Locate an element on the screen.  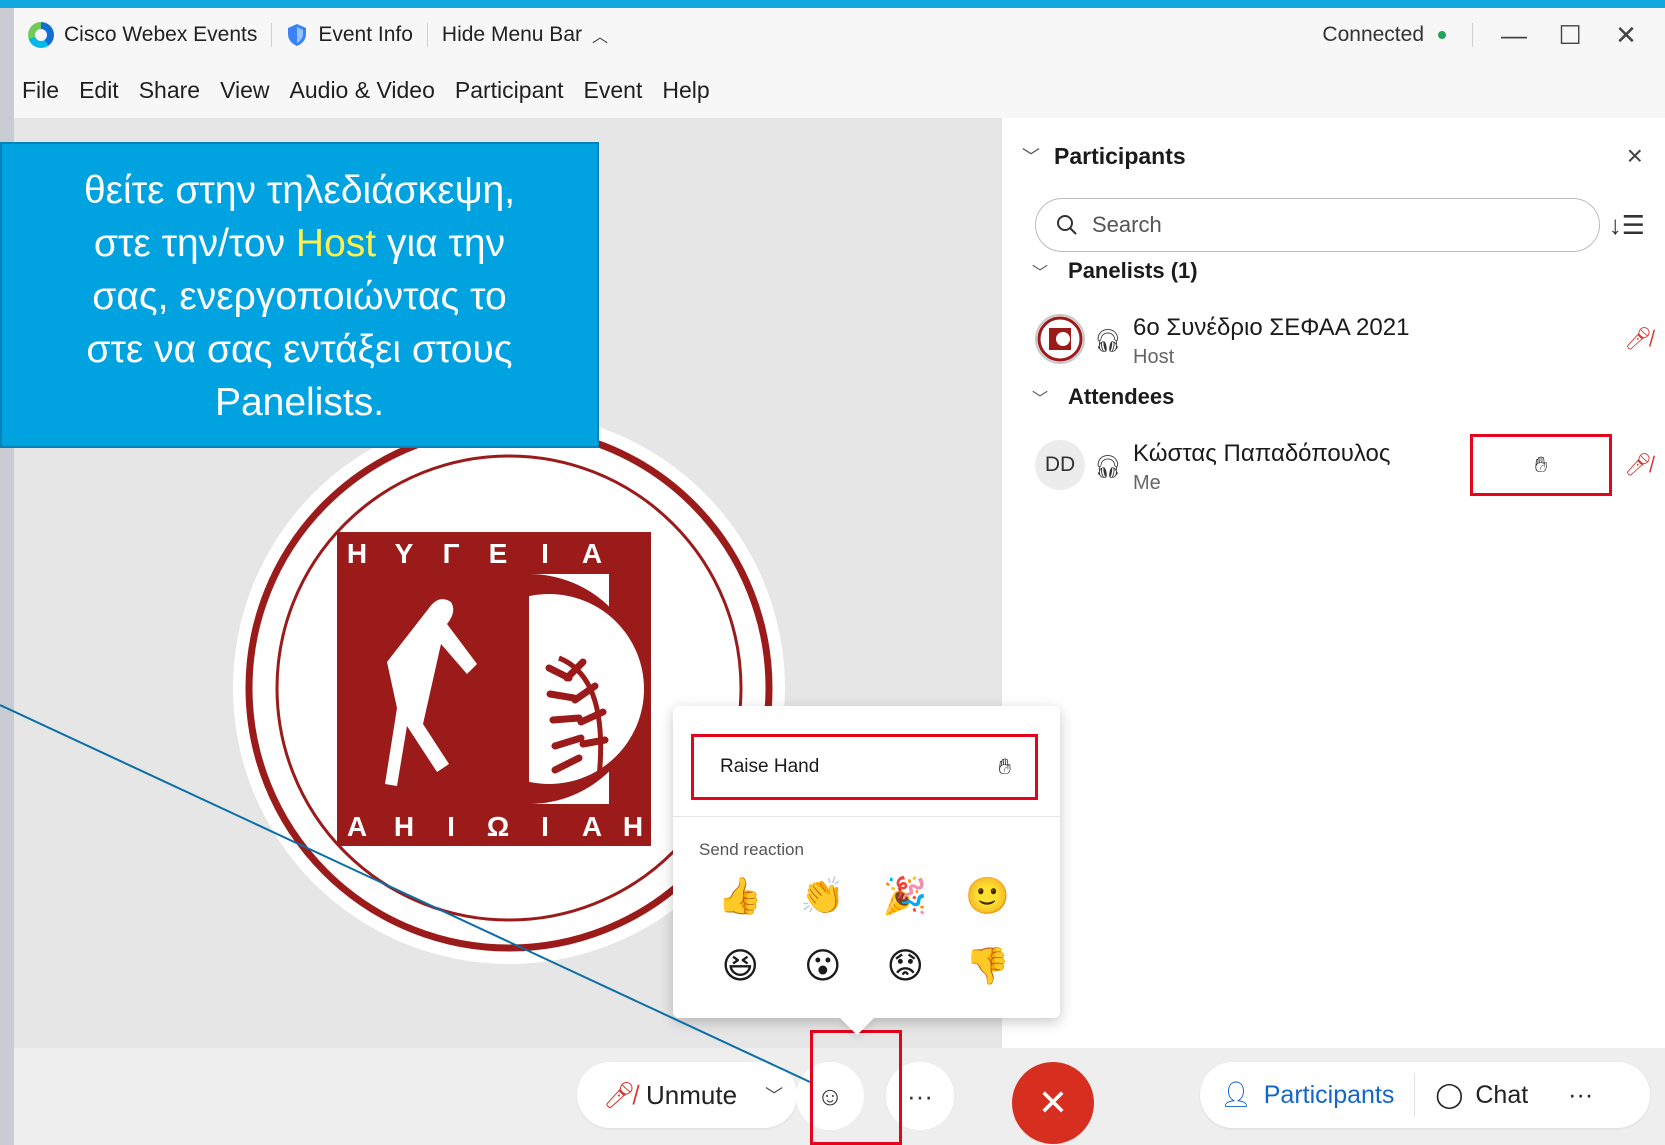
raised-hand-icon: ✋︎ is located at coordinates (1541, 464).